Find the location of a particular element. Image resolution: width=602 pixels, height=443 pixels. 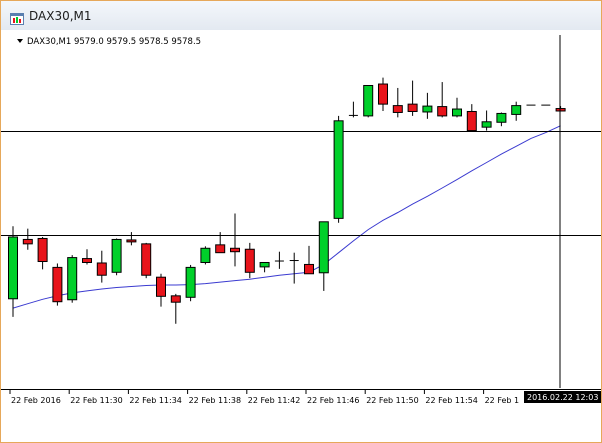

x-tick-label: 22 Feb 11:38 is located at coordinates (215, 400).